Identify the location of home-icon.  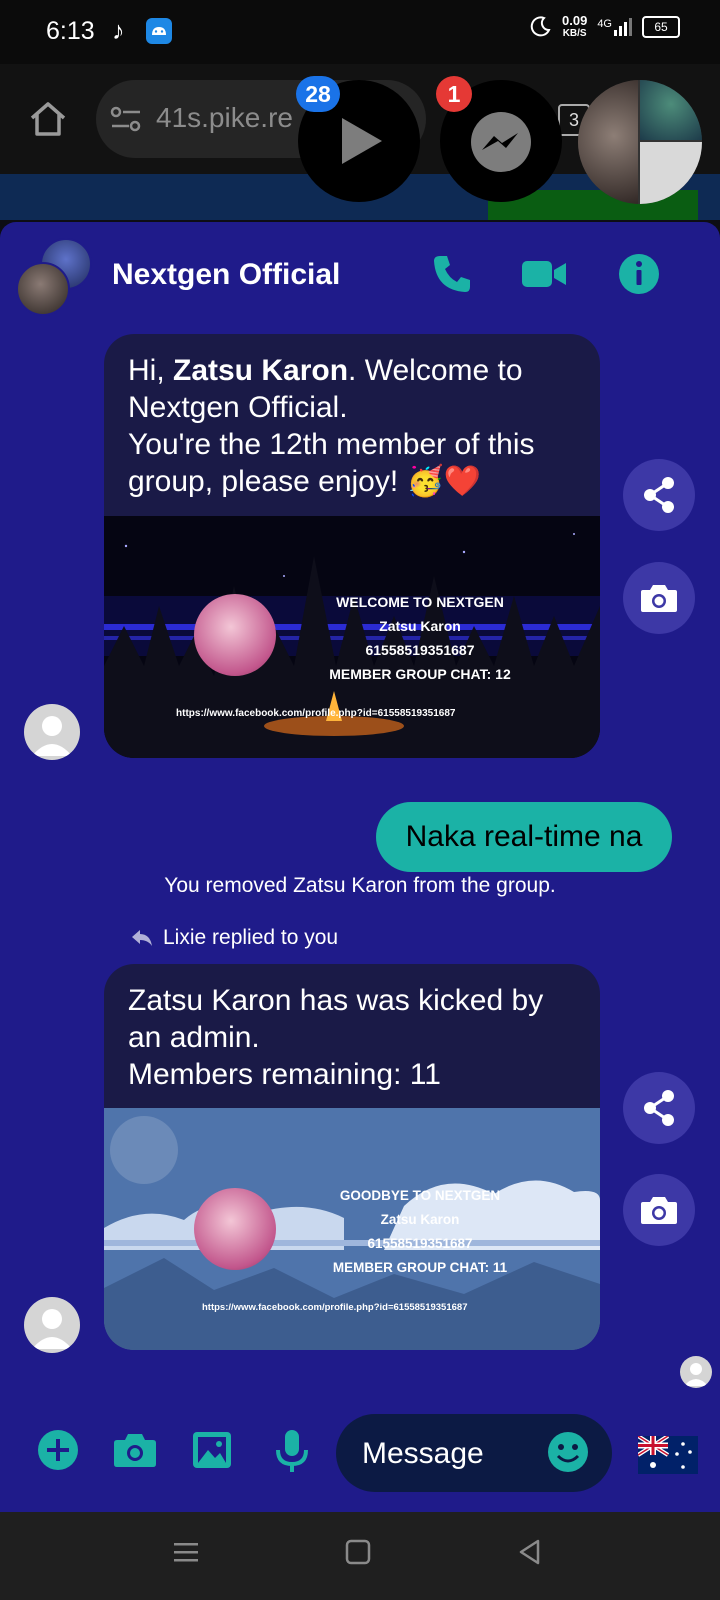
(48, 121).